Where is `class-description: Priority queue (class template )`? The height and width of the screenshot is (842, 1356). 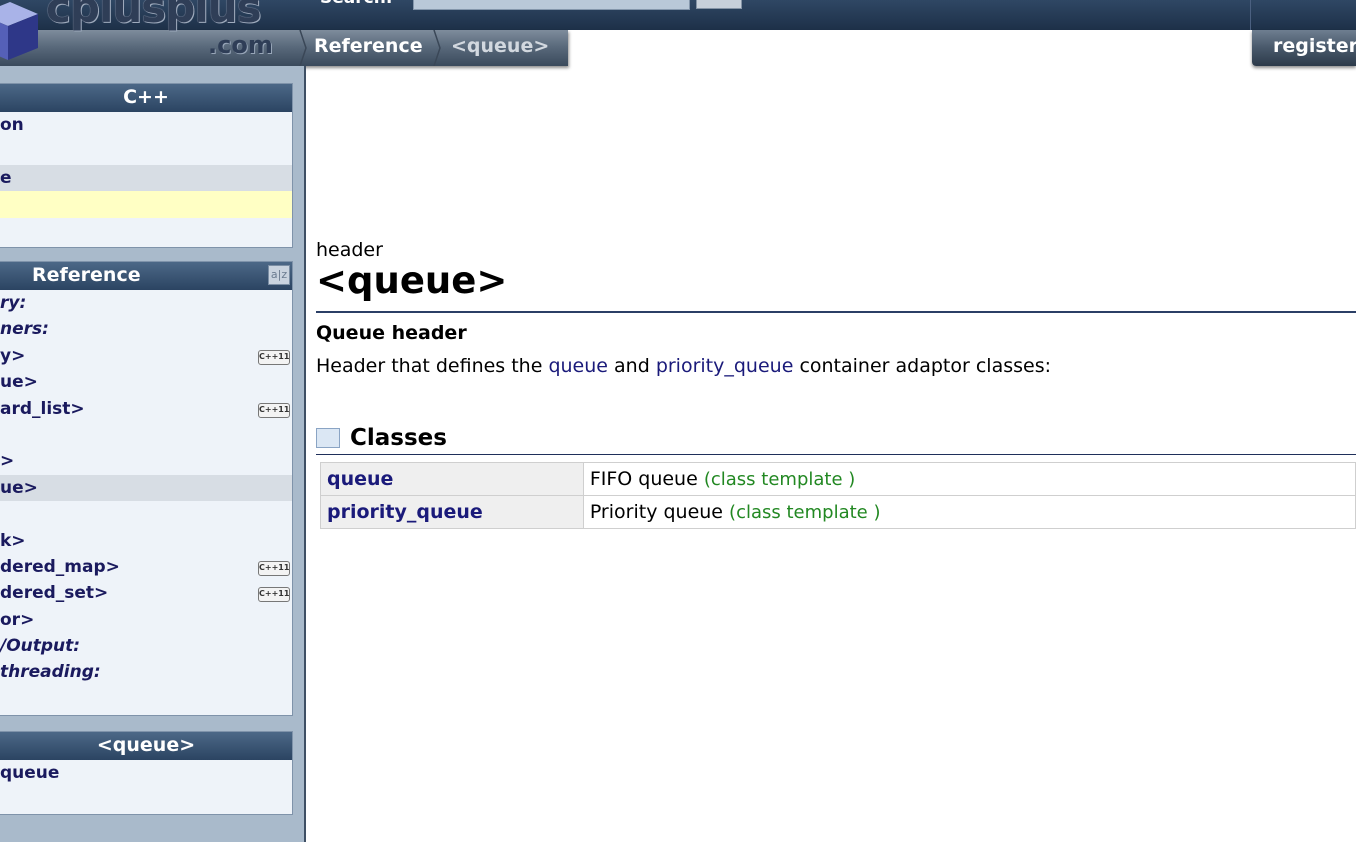
class-description: Priority queue (class template ) is located at coordinates (969, 512).